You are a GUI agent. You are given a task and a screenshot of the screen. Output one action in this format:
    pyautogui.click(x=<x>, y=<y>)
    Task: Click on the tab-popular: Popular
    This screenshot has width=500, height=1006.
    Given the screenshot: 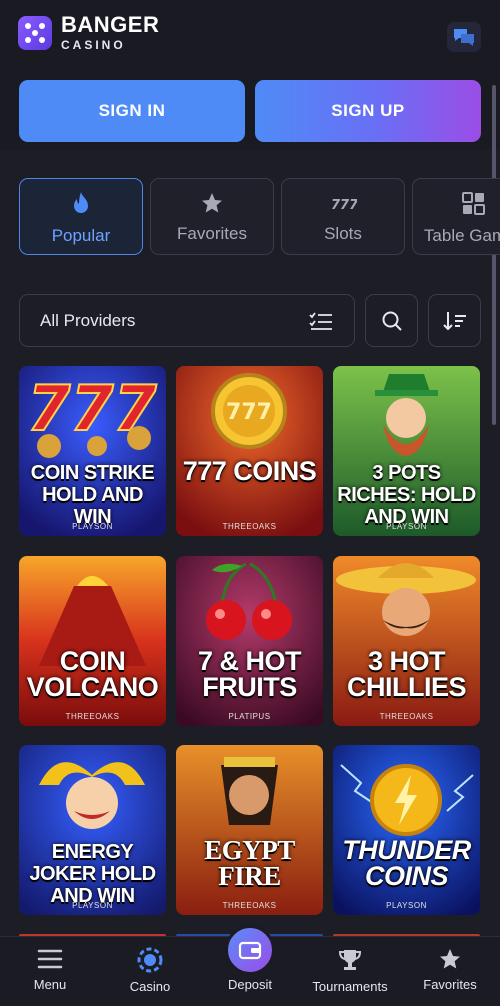 What is the action you would take?
    pyautogui.click(x=81, y=216)
    